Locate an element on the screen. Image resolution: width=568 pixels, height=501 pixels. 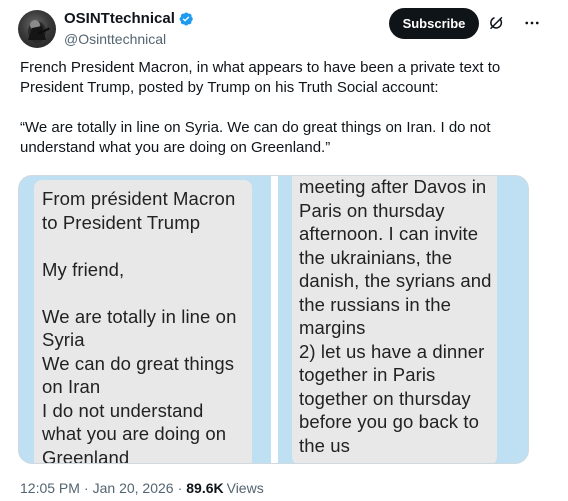
grok-icon is located at coordinates (497, 23).